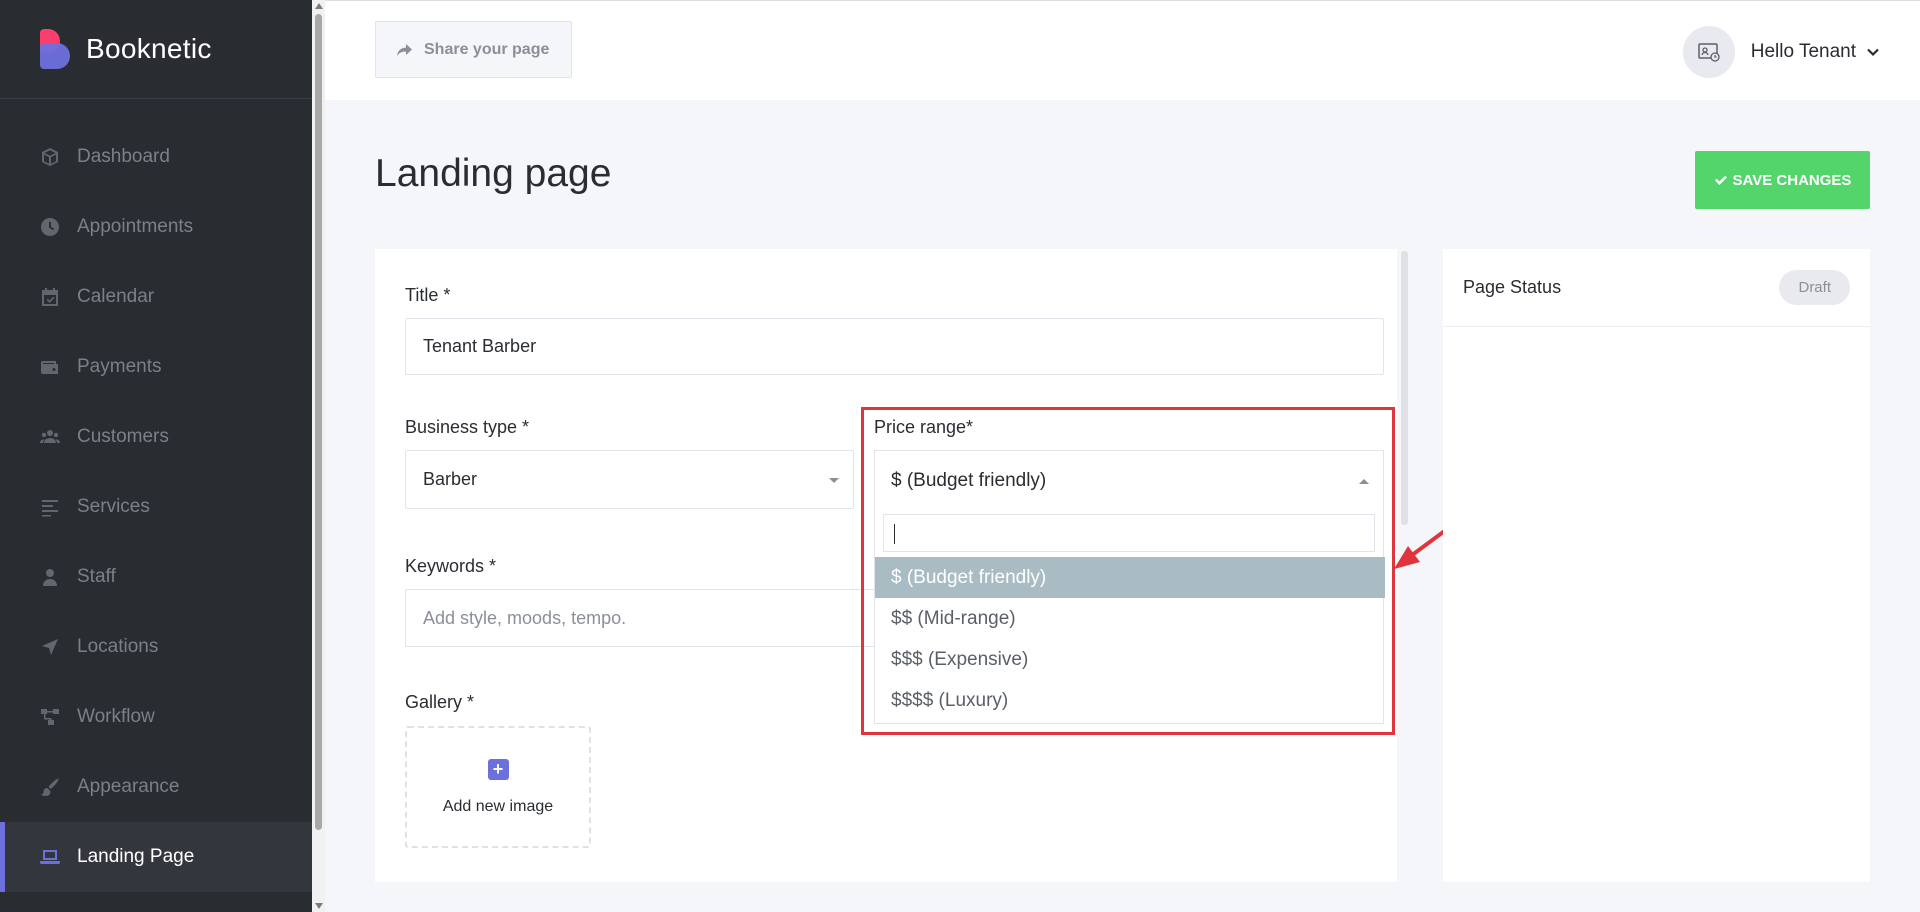 The width and height of the screenshot is (1920, 912). I want to click on scroll-up-arrow-icon, so click(319, 6).